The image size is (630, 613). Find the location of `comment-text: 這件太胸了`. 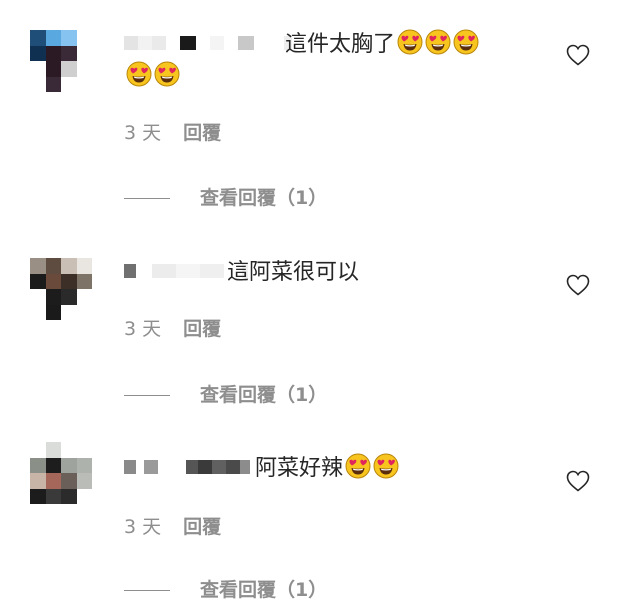

comment-text: 這件太胸了 is located at coordinates (382, 44).